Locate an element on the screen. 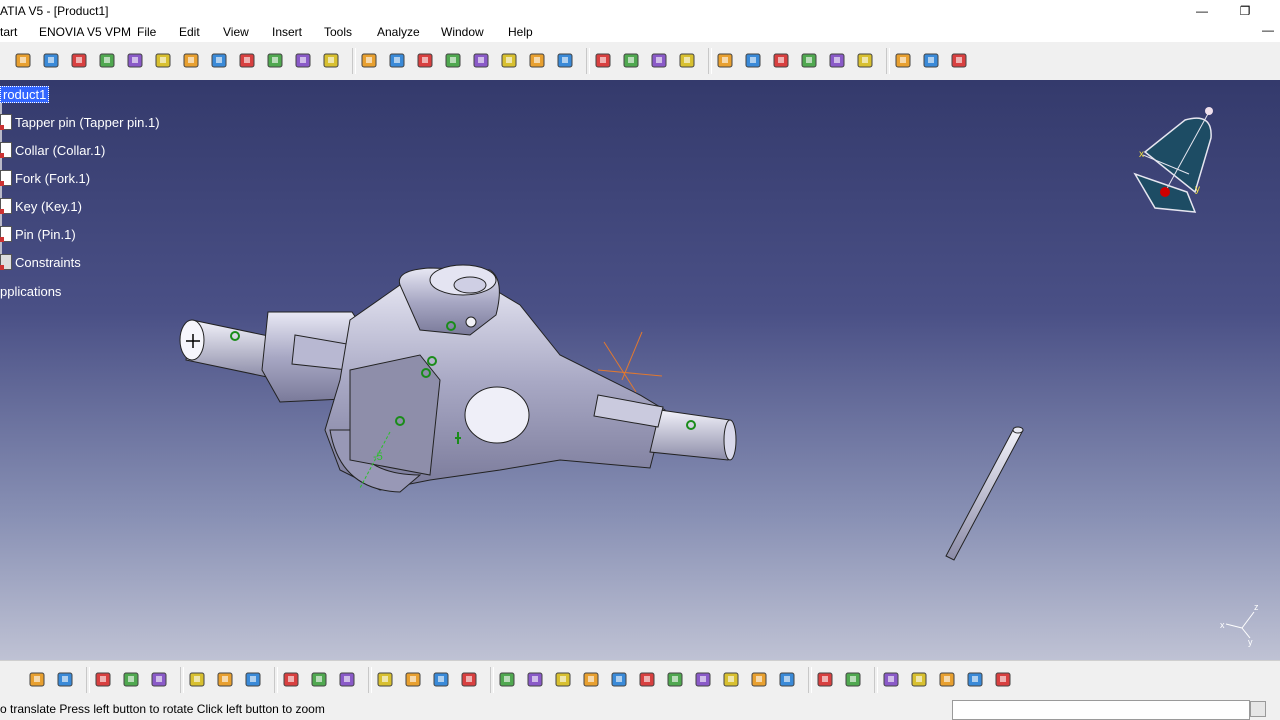  views-icon is located at coordinates (704, 680).